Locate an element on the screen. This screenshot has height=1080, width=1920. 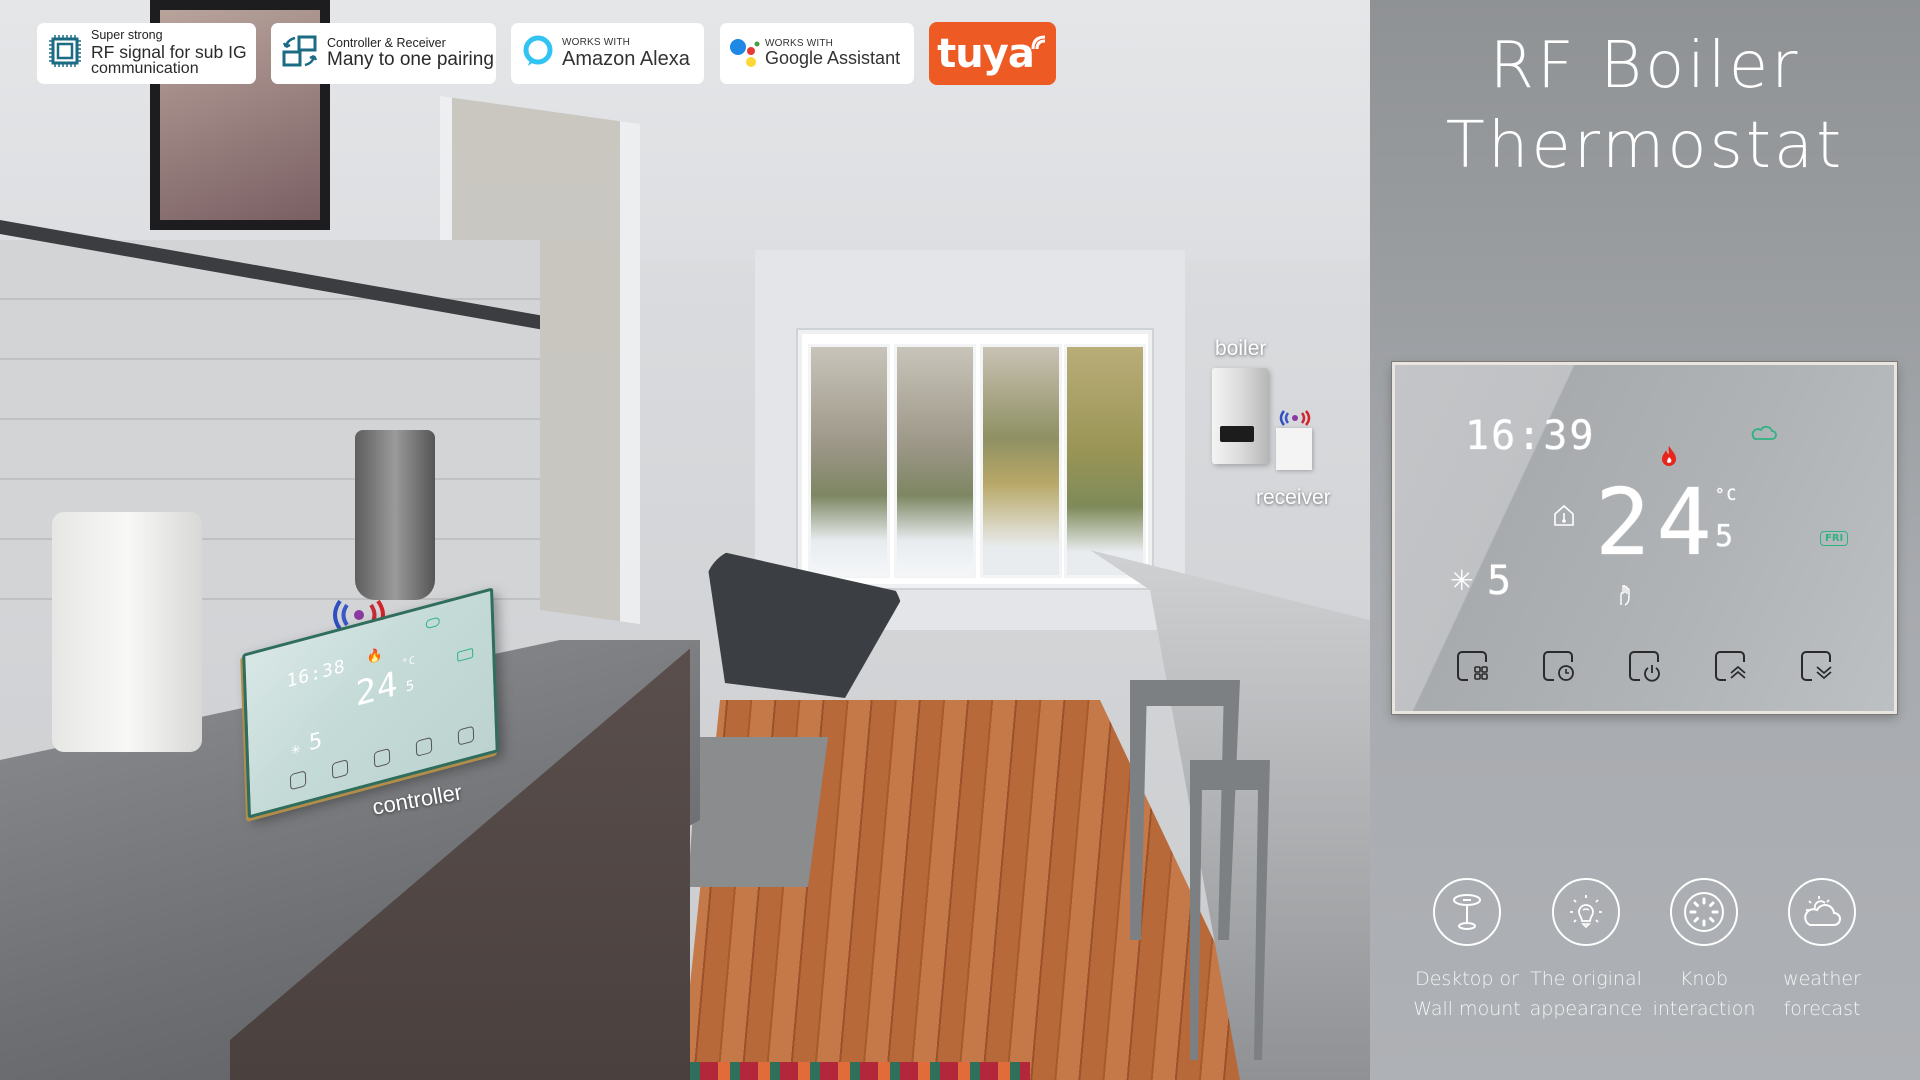
feature-weather-line1: weather is located at coordinates (1822, 979).